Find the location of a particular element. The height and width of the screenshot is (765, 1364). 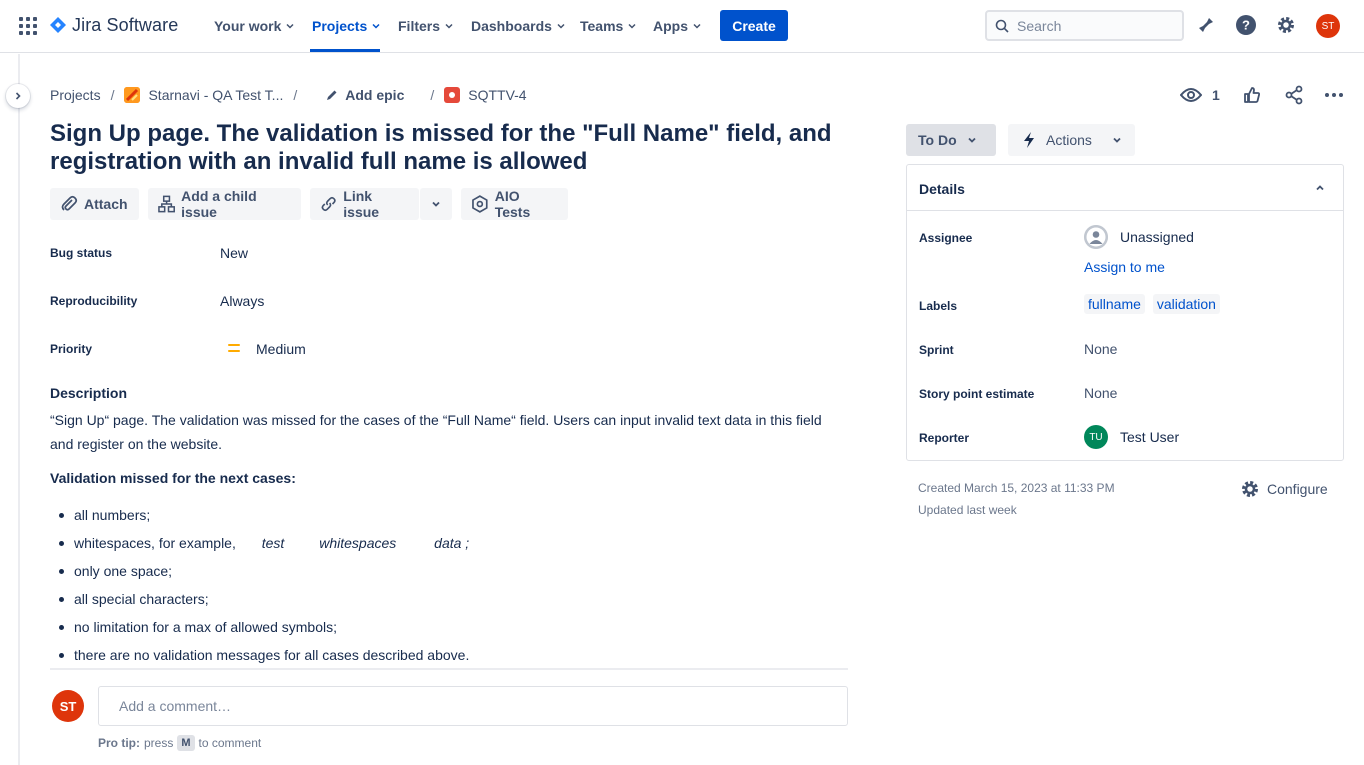

labels-field: fullname validation is located at coordinates (1154, 304).